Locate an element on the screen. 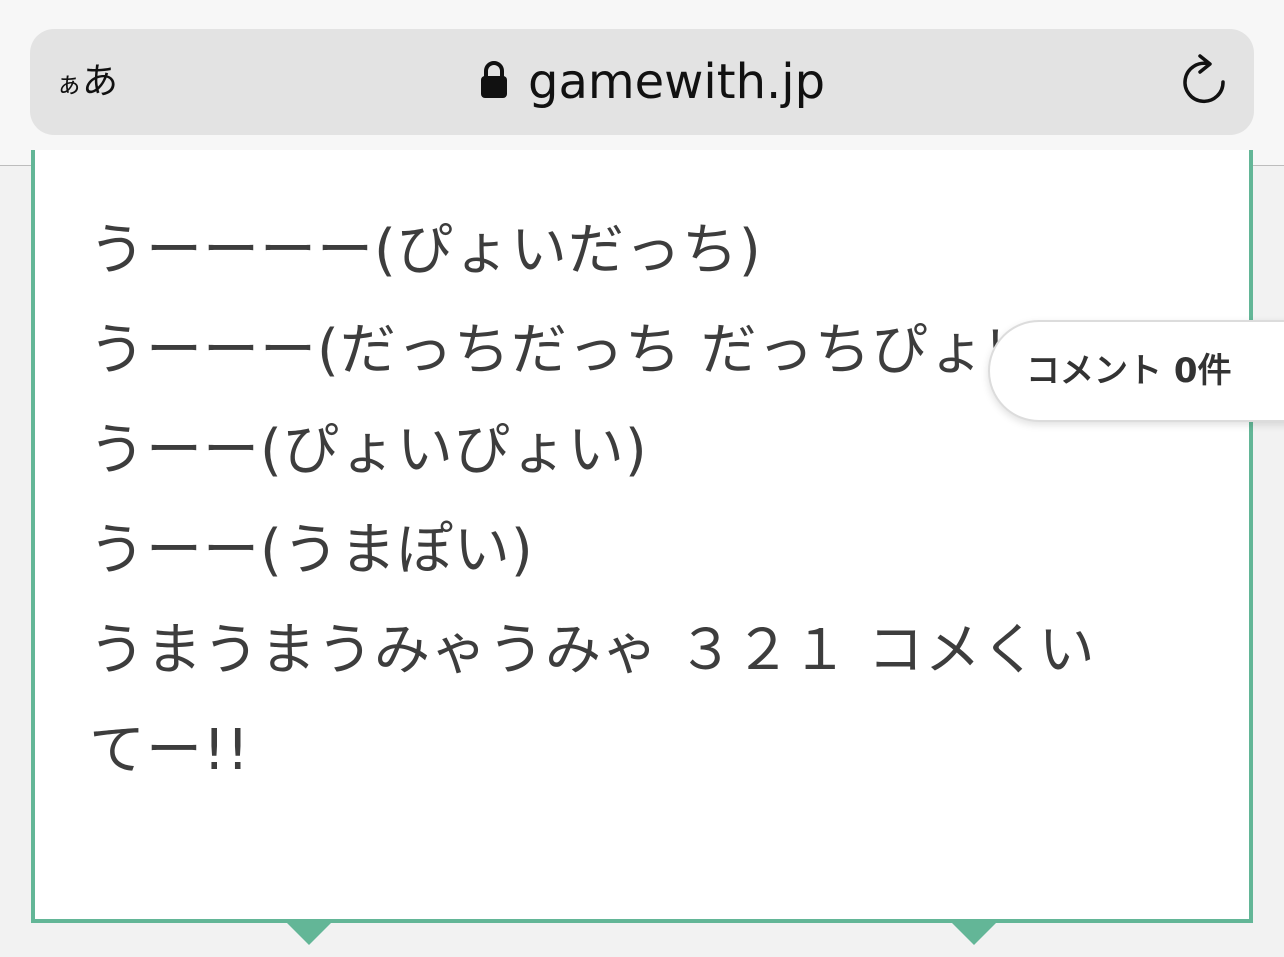  reload-button is located at coordinates (1205, 82).